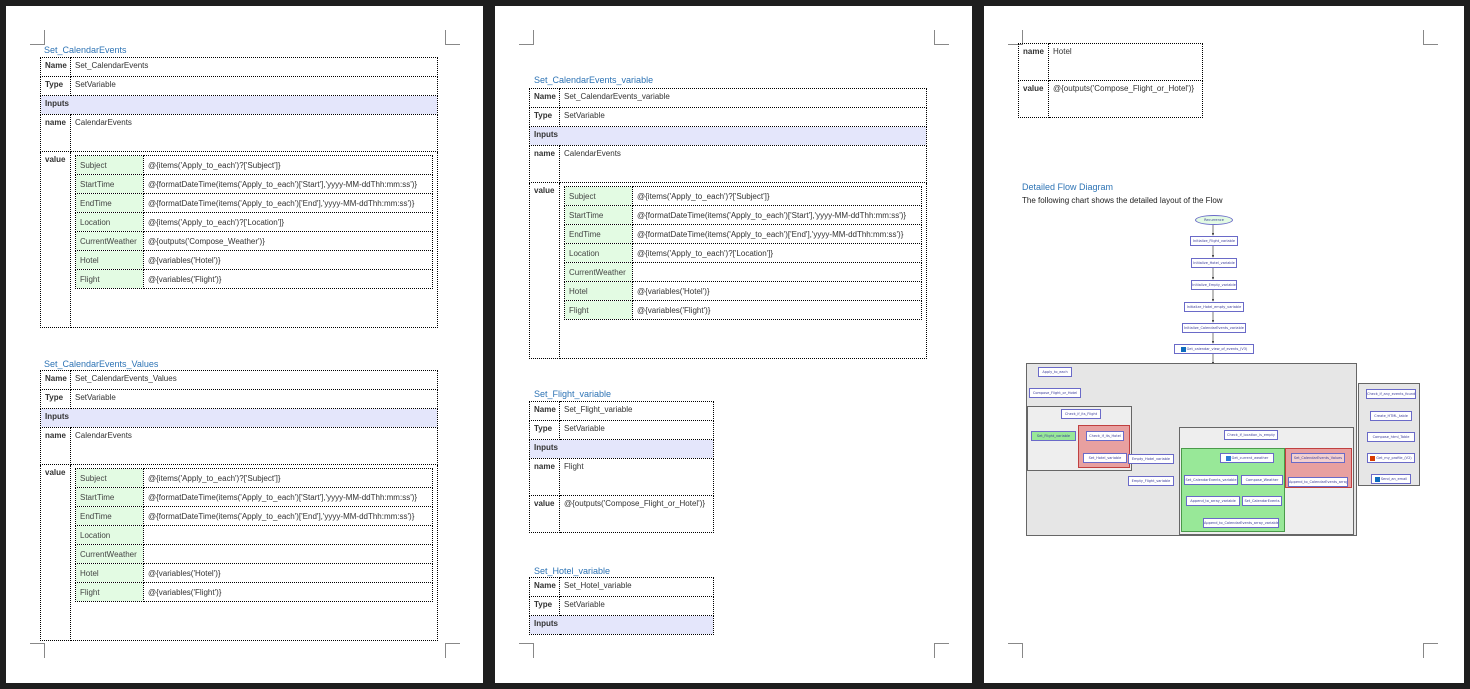 The height and width of the screenshot is (689, 1470). I want to click on flow-node: Apply_to_each, so click(1055, 372).